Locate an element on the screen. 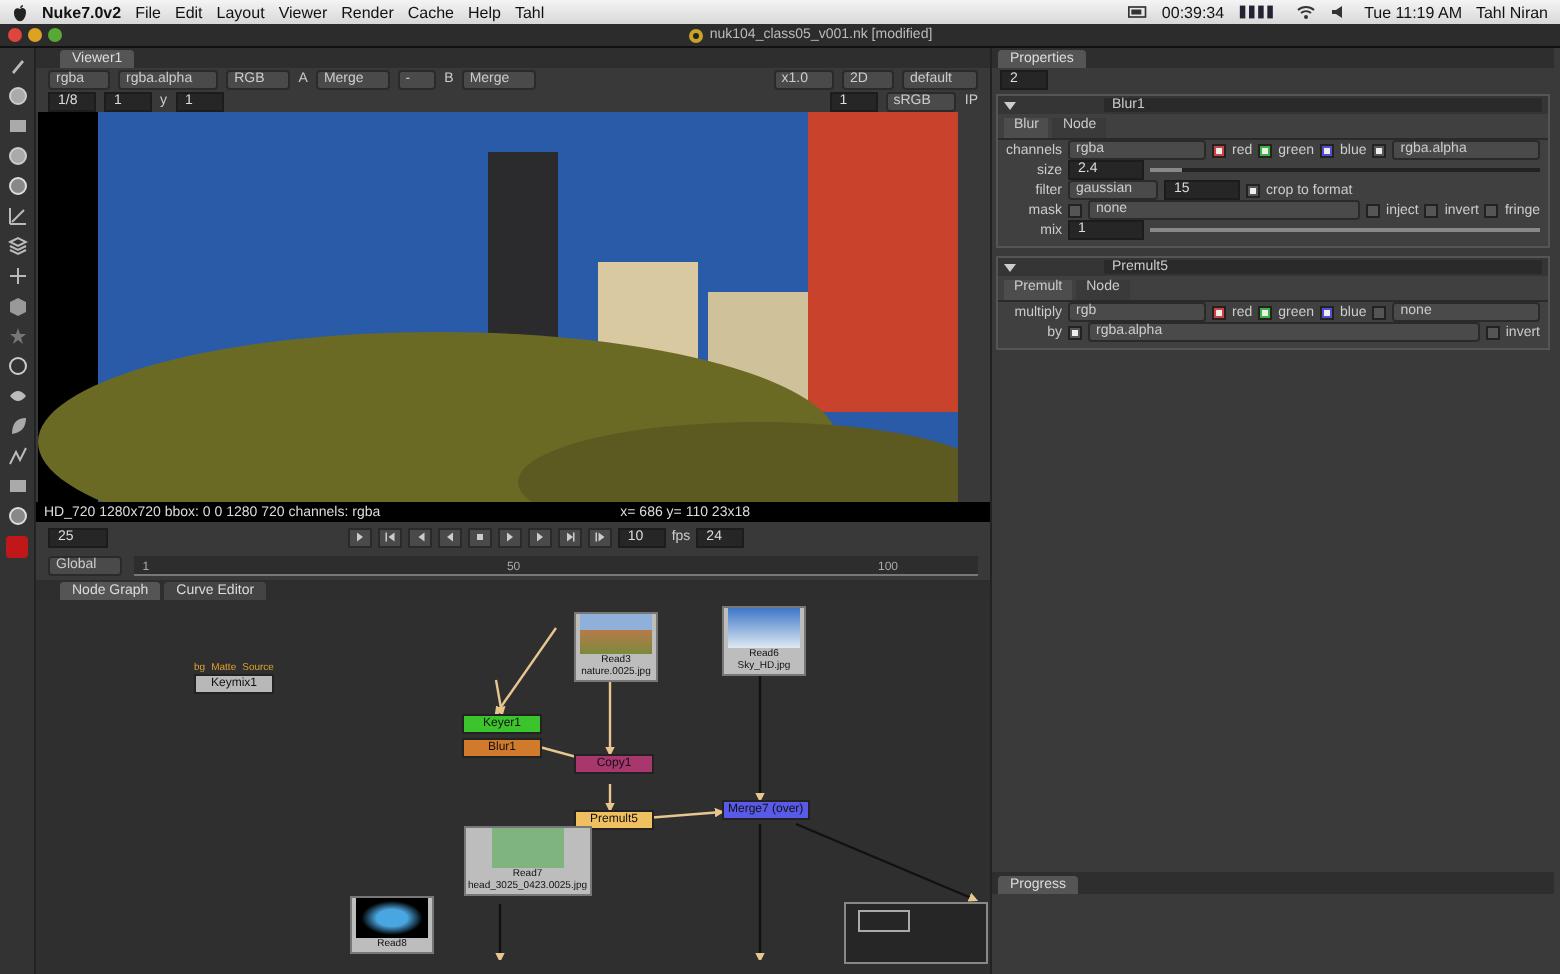 The image size is (1560, 974). ring-icon is located at coordinates (17, 366).